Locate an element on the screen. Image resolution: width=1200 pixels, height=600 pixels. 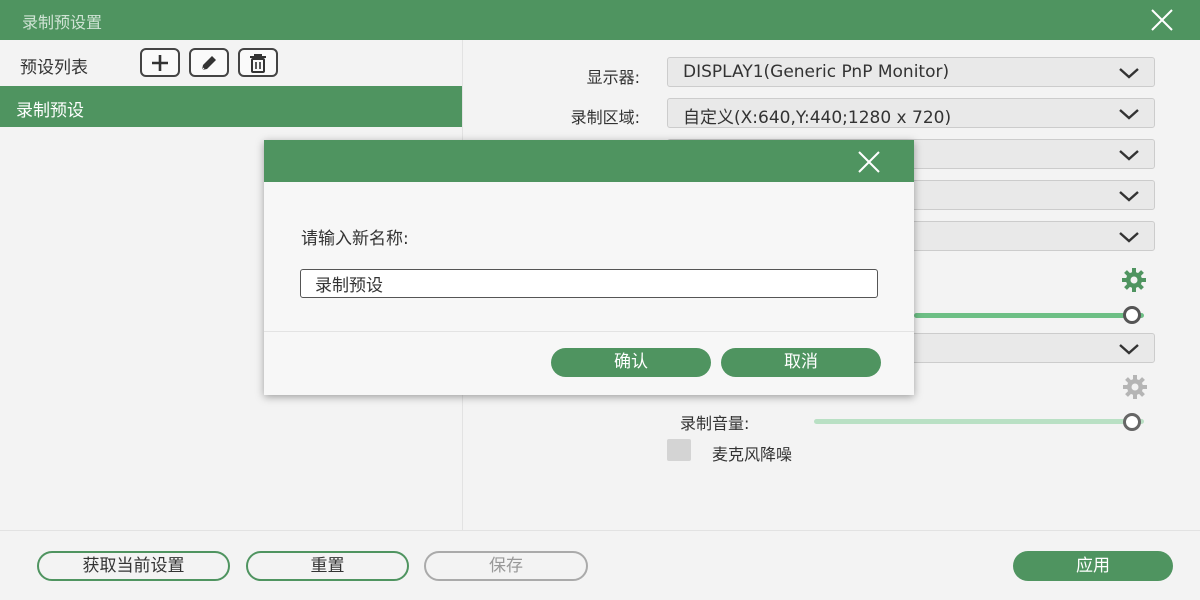
get-current-settings-button: 获取当前设置 is located at coordinates (133, 566).